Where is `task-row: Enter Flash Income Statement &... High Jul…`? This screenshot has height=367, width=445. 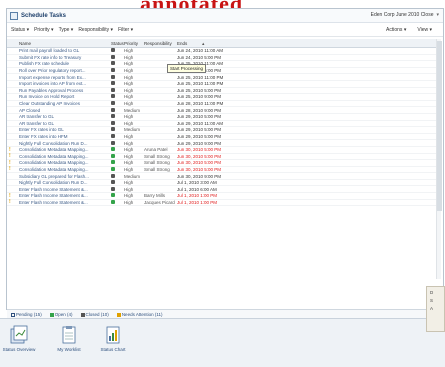
task-row: Enter Flash Income Statement &... High Jul… is located at coordinates (222, 190).